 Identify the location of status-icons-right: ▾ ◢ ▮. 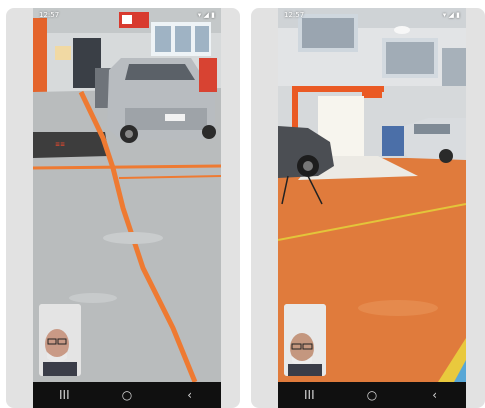
(451, 15).